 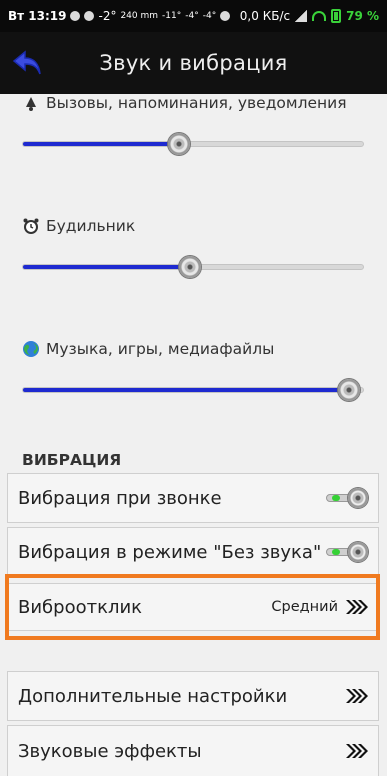 I want to click on calls-volume-label: Вызовы, напоминания, уведомления, so click(x=196, y=103).